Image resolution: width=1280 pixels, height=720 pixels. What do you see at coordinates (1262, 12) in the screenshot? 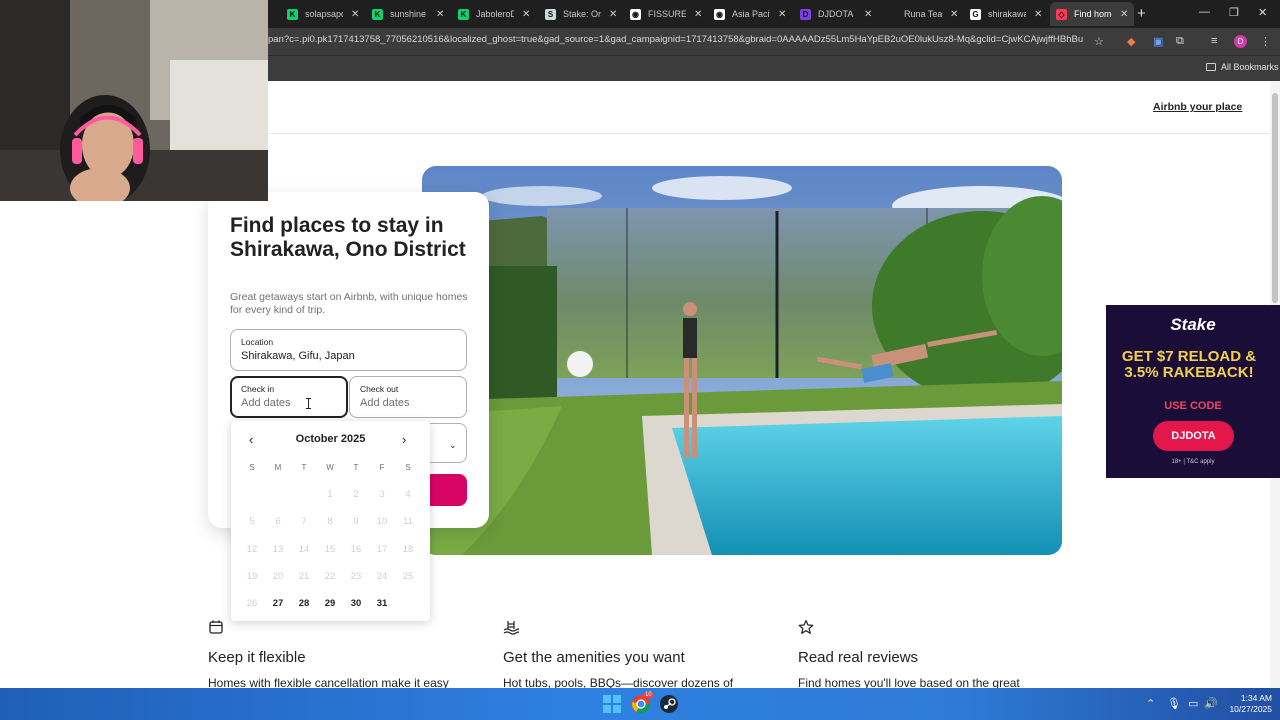
I see `close-window-icon: ✕` at bounding box center [1262, 12].